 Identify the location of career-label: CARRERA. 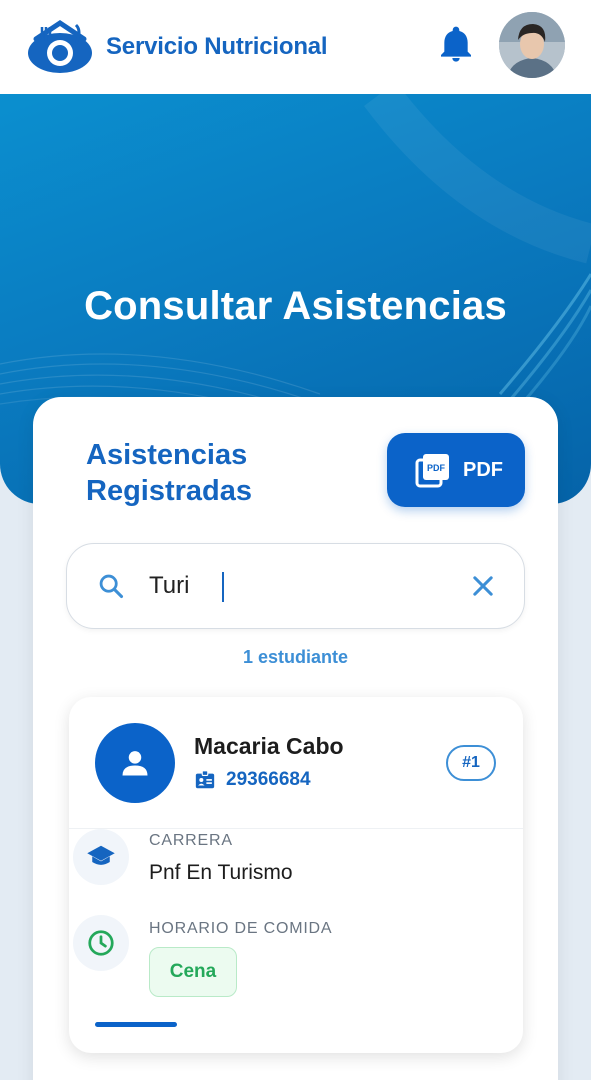
(191, 840).